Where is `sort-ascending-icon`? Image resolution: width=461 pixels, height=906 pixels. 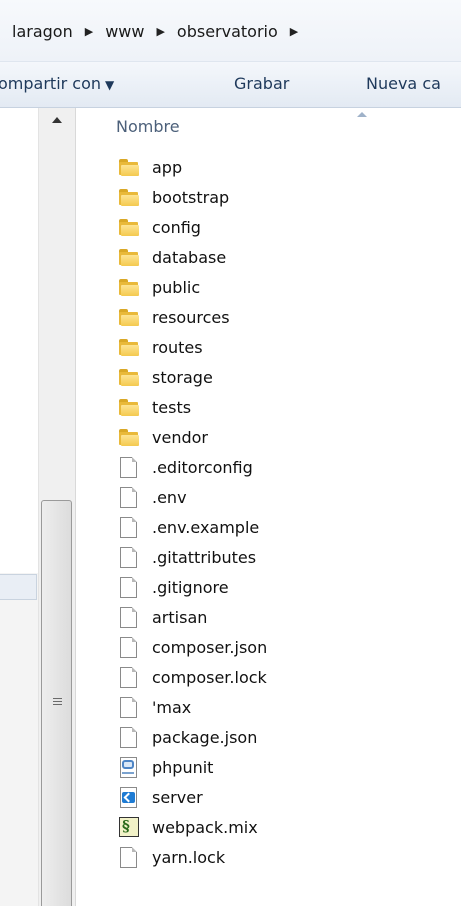
sort-ascending-icon is located at coordinates (362, 114).